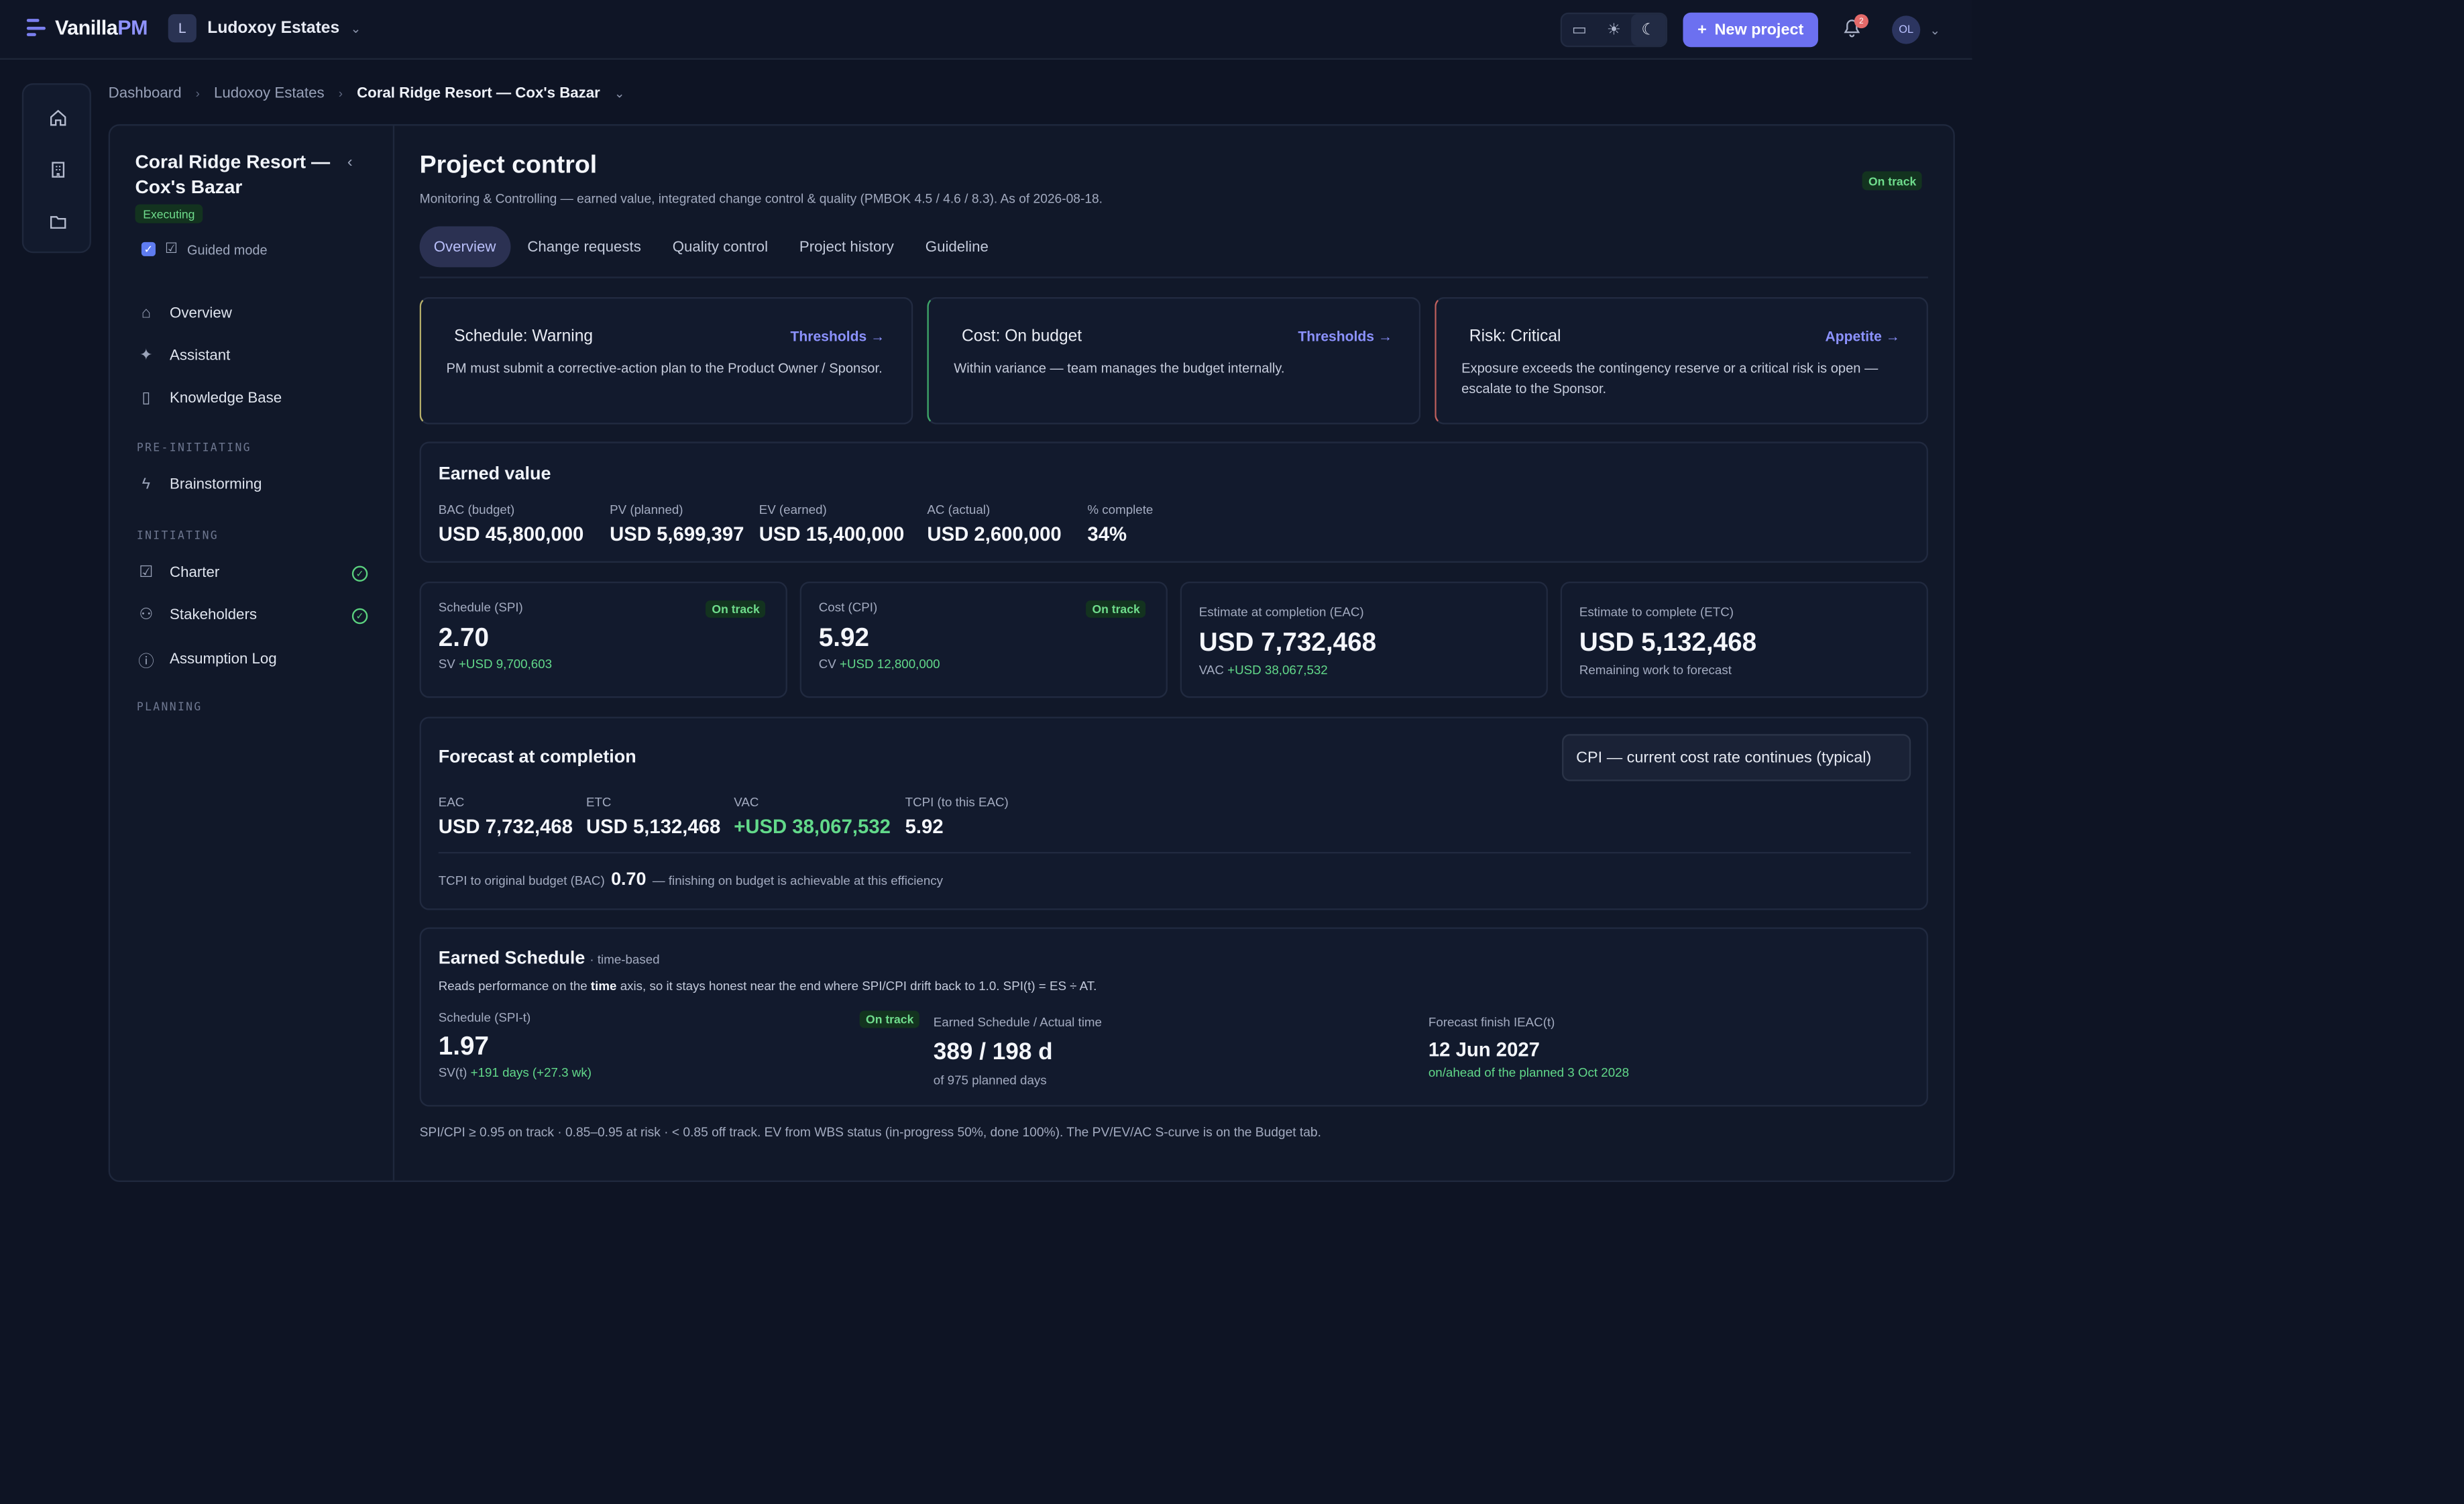  Describe the element at coordinates (494, 474) in the screenshot. I see `earned-value-title: Earned value` at that location.